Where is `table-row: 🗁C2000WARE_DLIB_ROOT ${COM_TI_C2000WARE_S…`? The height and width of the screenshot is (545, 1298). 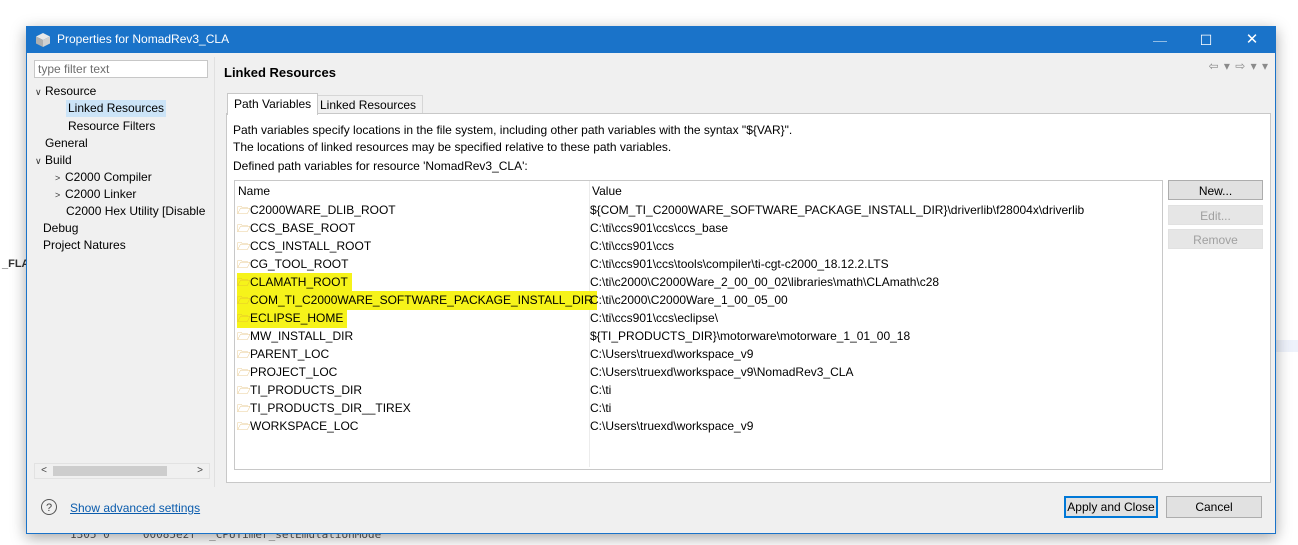 table-row: 🗁C2000WARE_DLIB_ROOT ${COM_TI_C2000WARE_S… is located at coordinates (697, 210).